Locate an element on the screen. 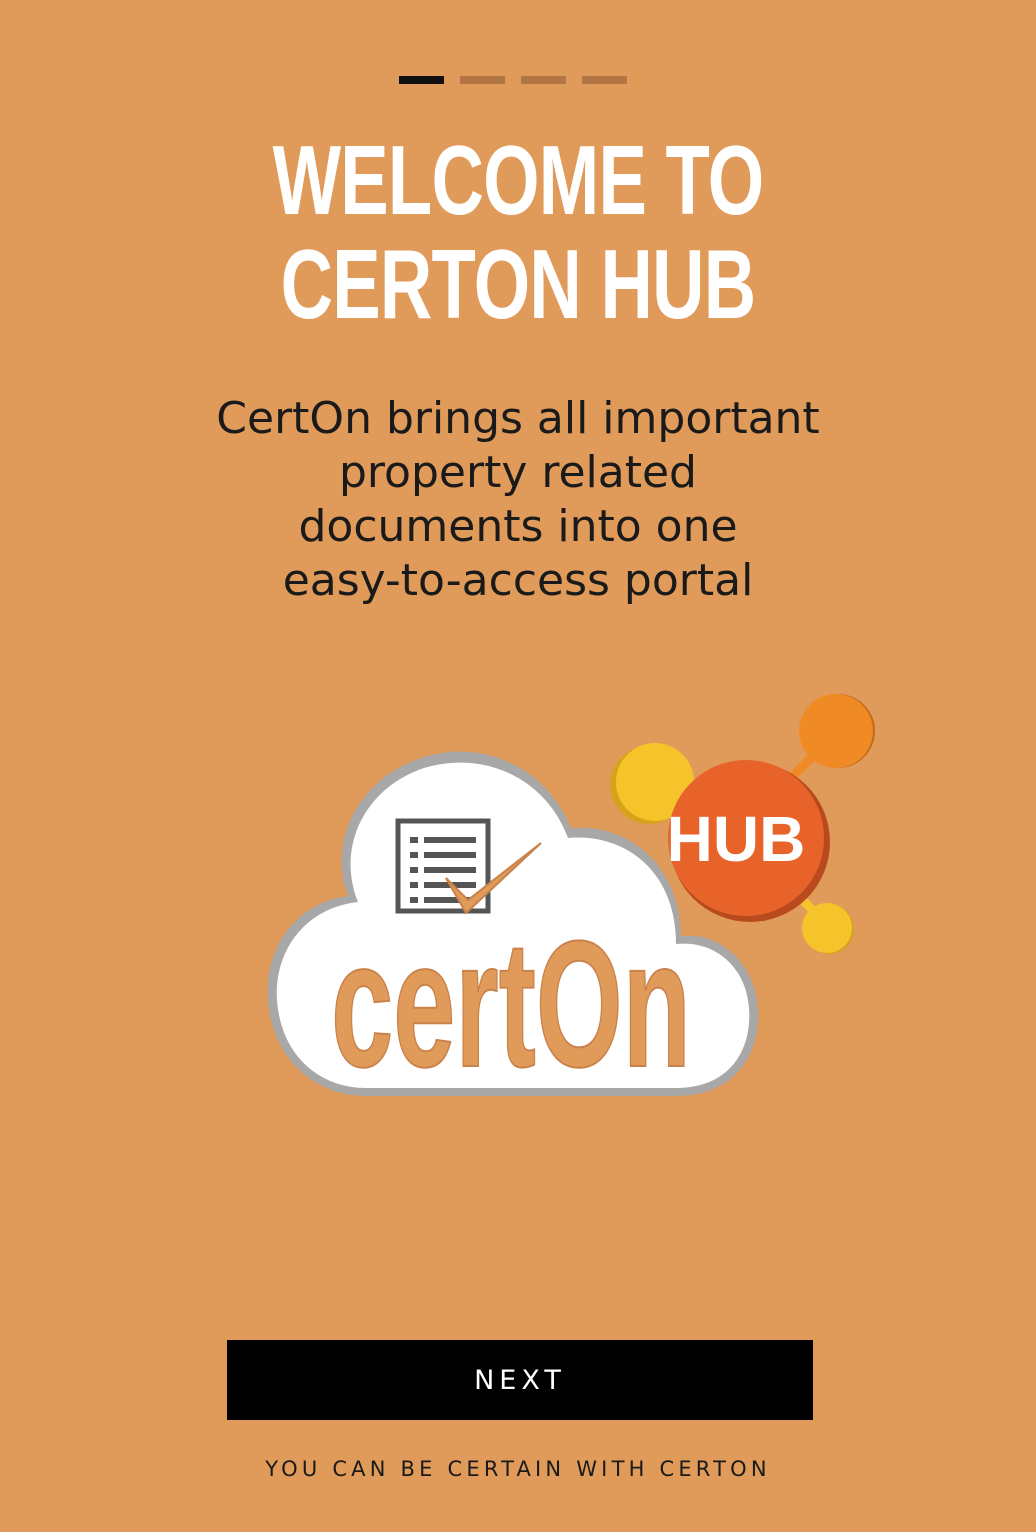  tagline: YOU CAN BE CERTAIN WITH CERTON is located at coordinates (518, 1469).